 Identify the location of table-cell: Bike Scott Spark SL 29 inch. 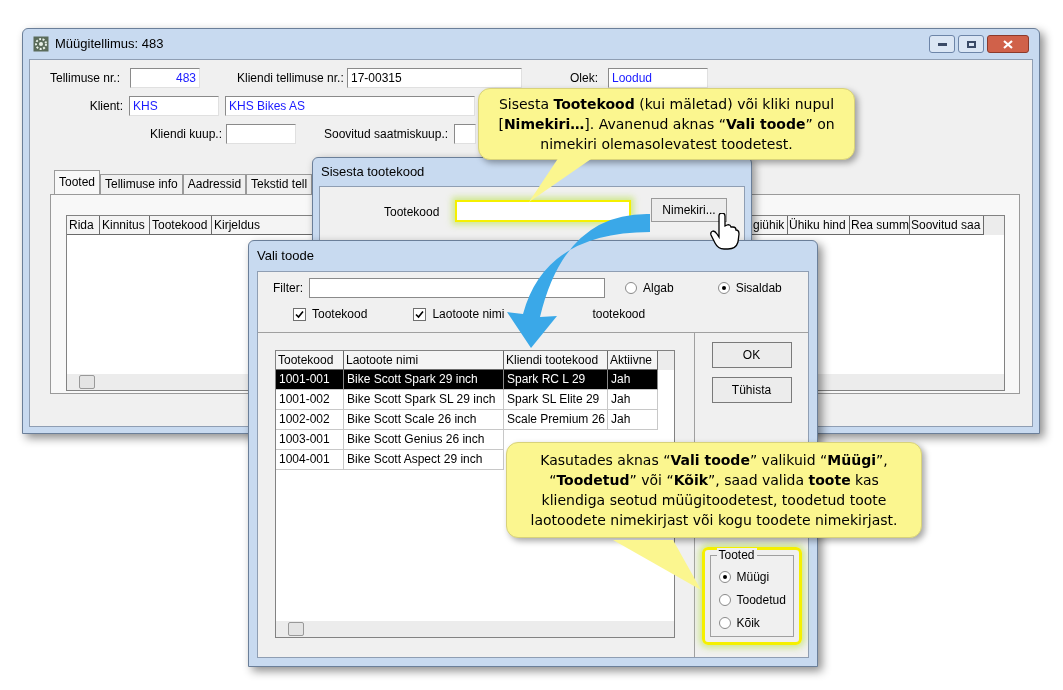
(421, 399).